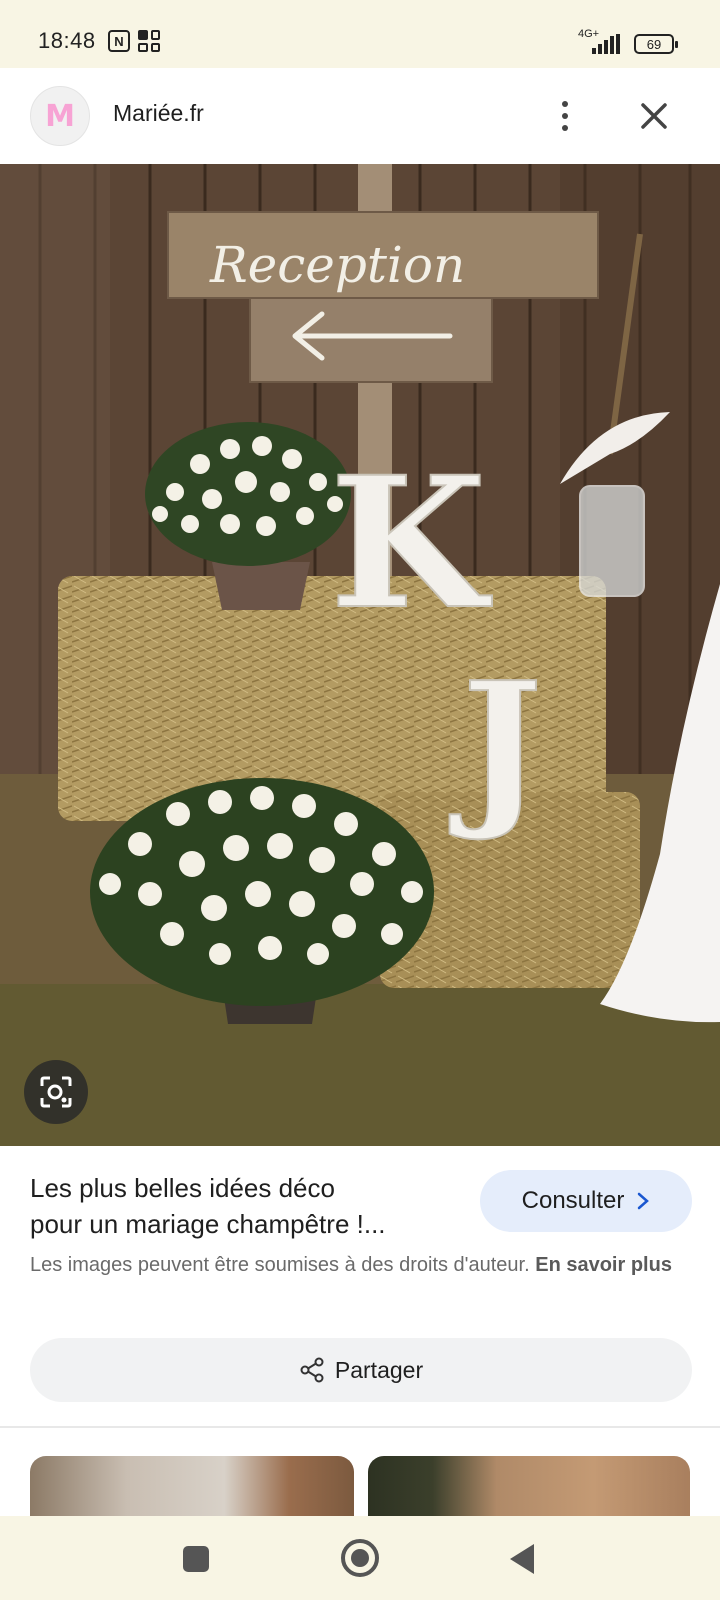  Describe the element at coordinates (654, 116) in the screenshot. I see `close-icon` at that location.